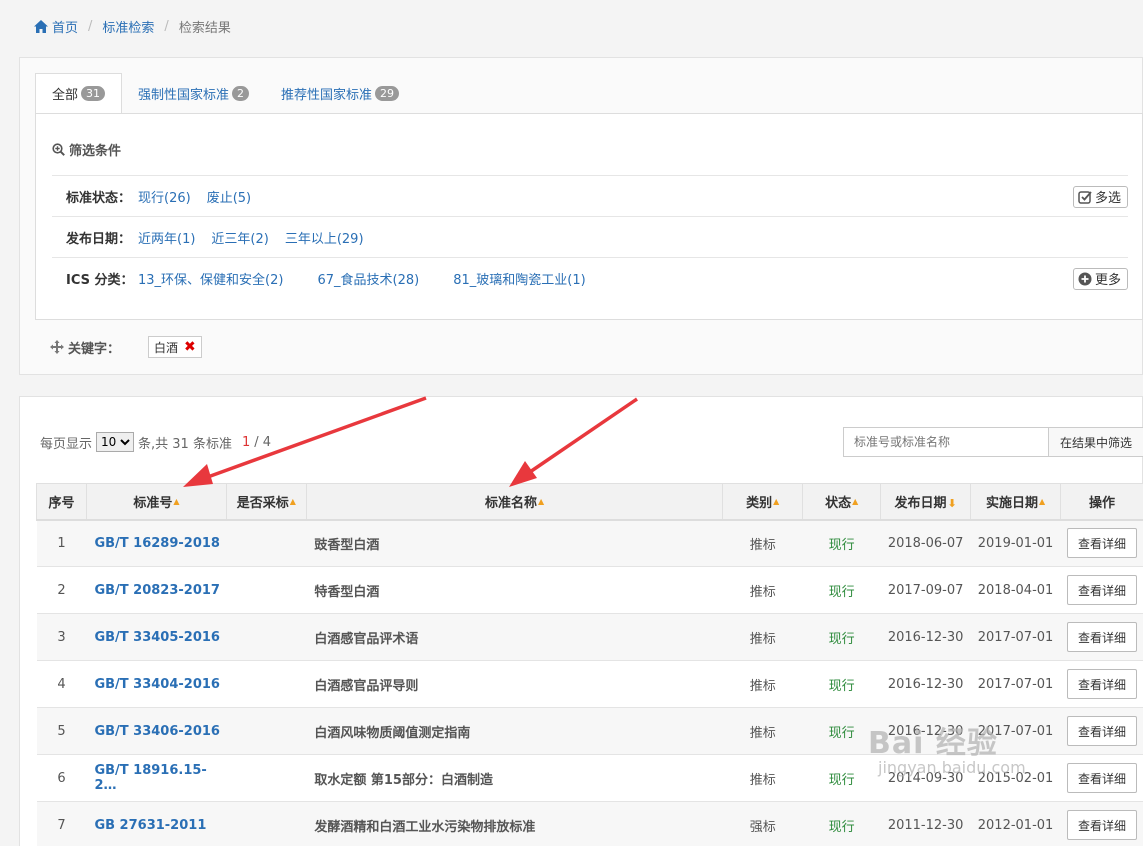 The width and height of the screenshot is (1143, 846). Describe the element at coordinates (763, 502) in the screenshot. I see `header-type: 类别▲` at that location.